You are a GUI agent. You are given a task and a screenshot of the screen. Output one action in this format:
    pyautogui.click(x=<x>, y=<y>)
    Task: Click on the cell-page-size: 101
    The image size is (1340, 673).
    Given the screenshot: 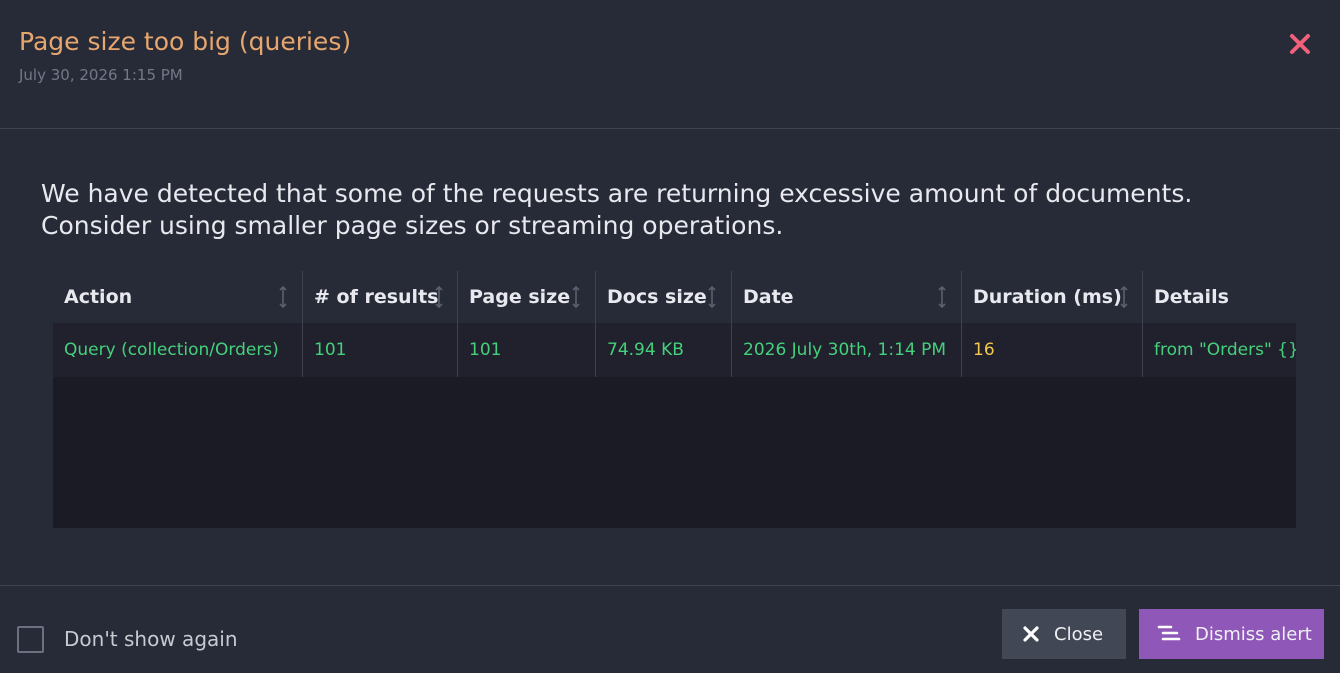 What is the action you would take?
    pyautogui.click(x=485, y=350)
    